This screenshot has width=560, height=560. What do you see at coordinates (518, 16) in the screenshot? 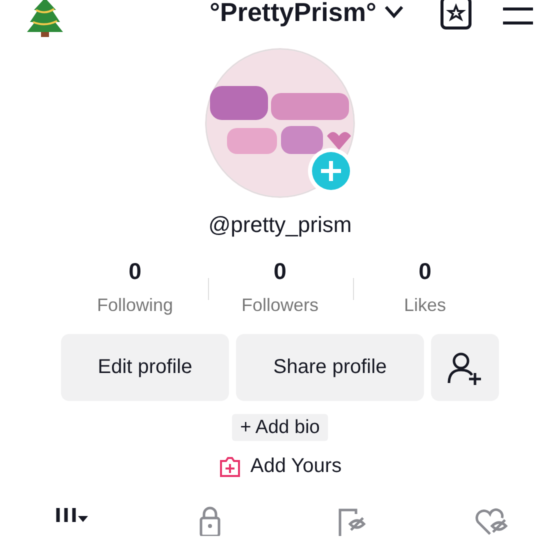
I see `menu-icon` at bounding box center [518, 16].